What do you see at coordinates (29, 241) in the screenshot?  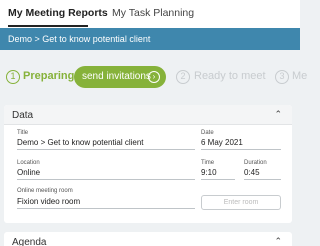 I see `agenda-panel-title: Agenda` at bounding box center [29, 241].